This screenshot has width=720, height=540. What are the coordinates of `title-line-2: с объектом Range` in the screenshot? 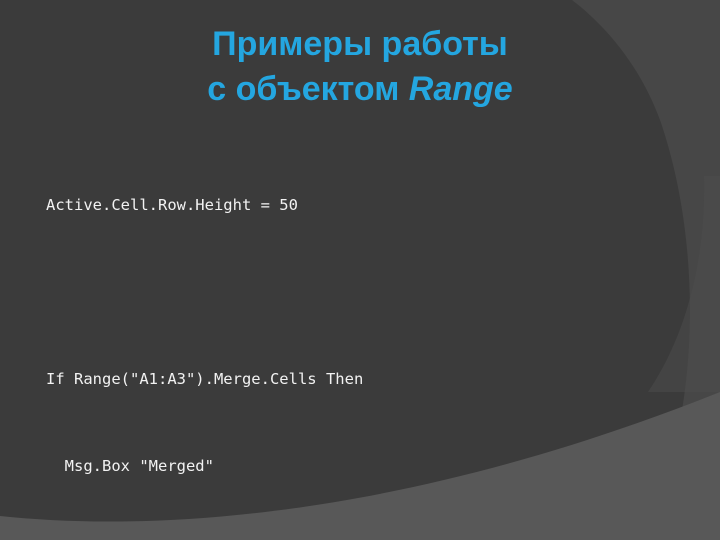 It's located at (360, 89).